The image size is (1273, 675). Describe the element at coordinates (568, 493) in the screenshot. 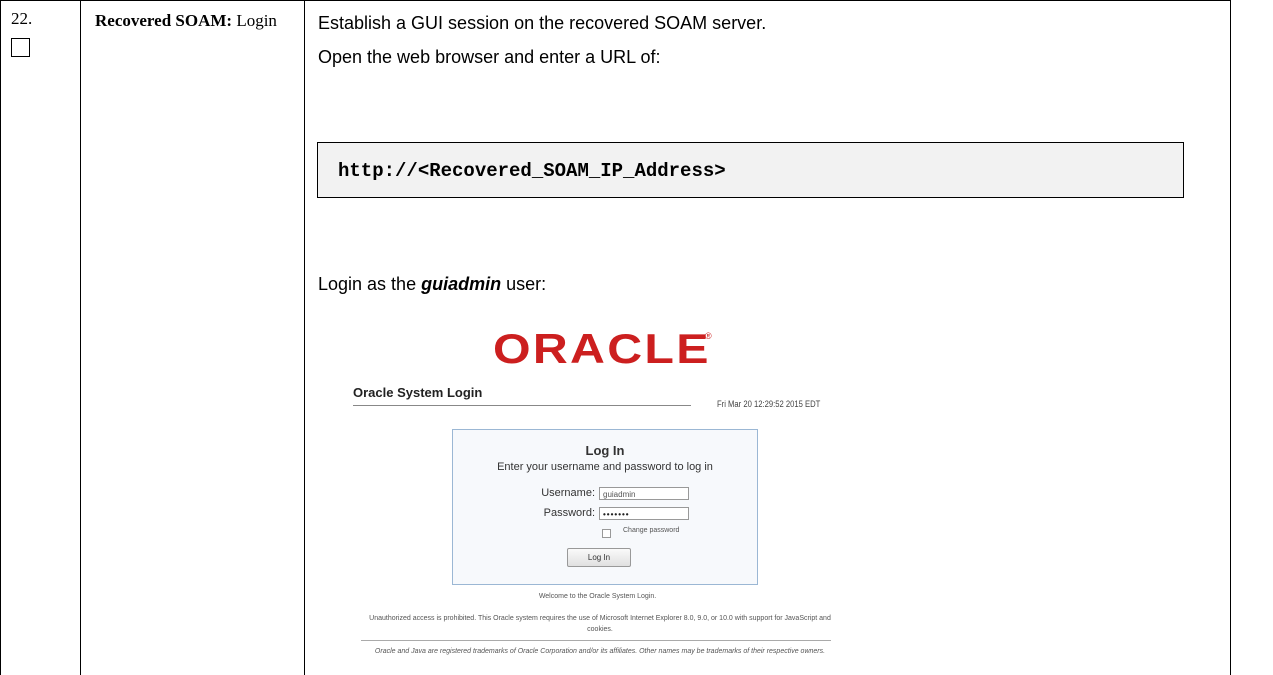

I see `username-label: Username:` at that location.